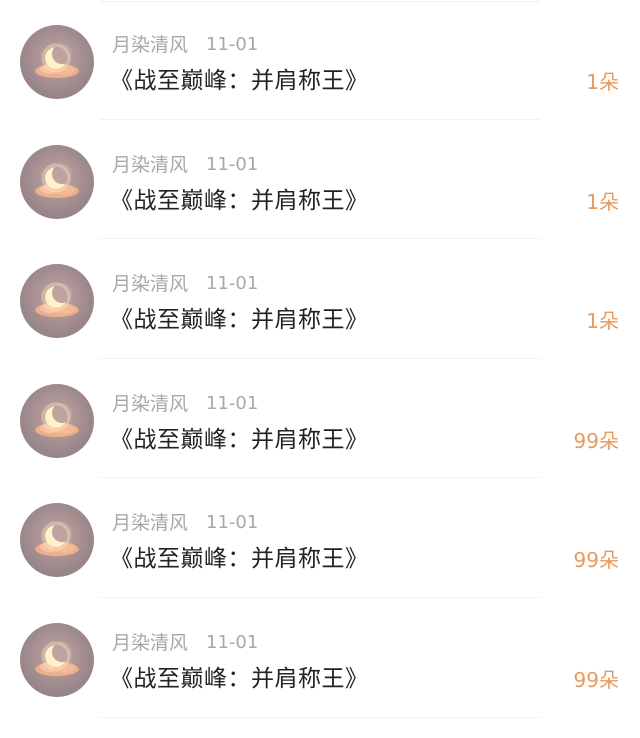 The image size is (640, 738). What do you see at coordinates (320, 717) in the screenshot?
I see `divider` at bounding box center [320, 717].